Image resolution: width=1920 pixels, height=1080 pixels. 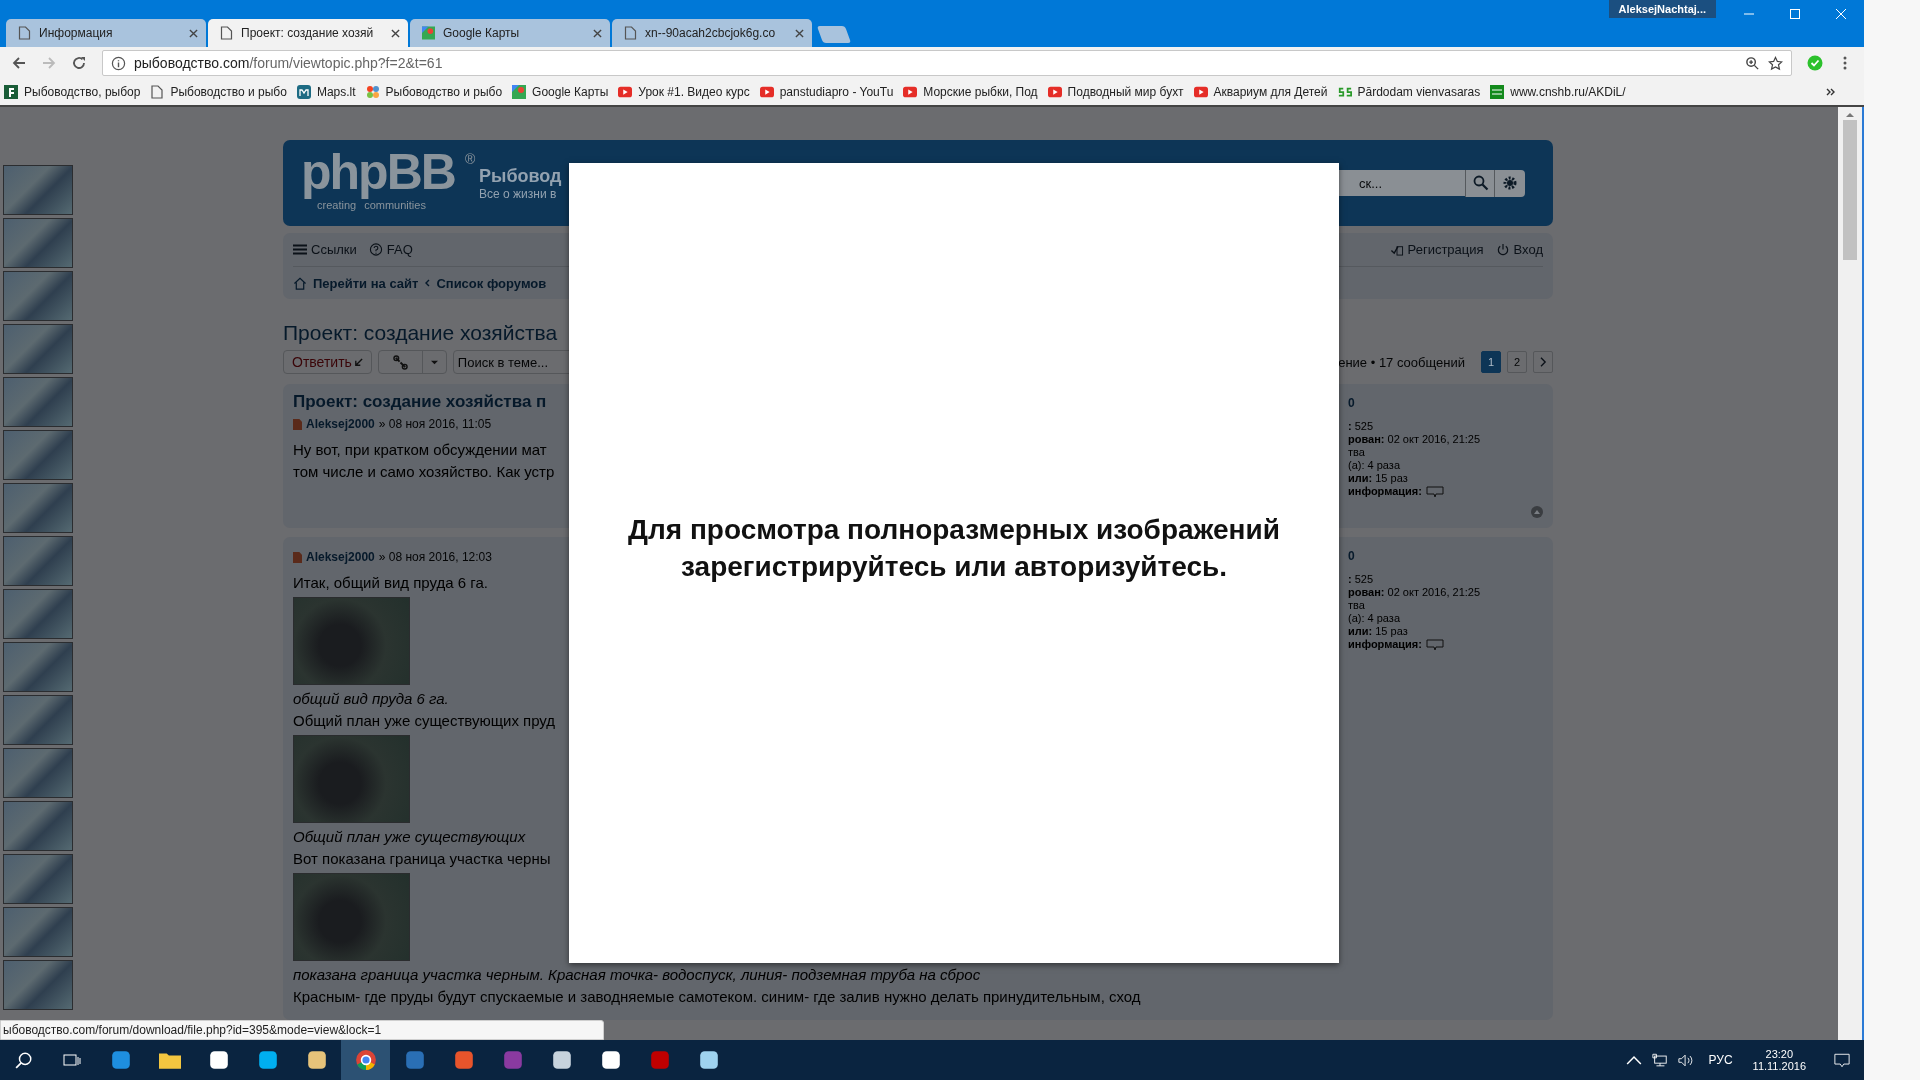 I want to click on star-icon, so click(x=1775, y=63).